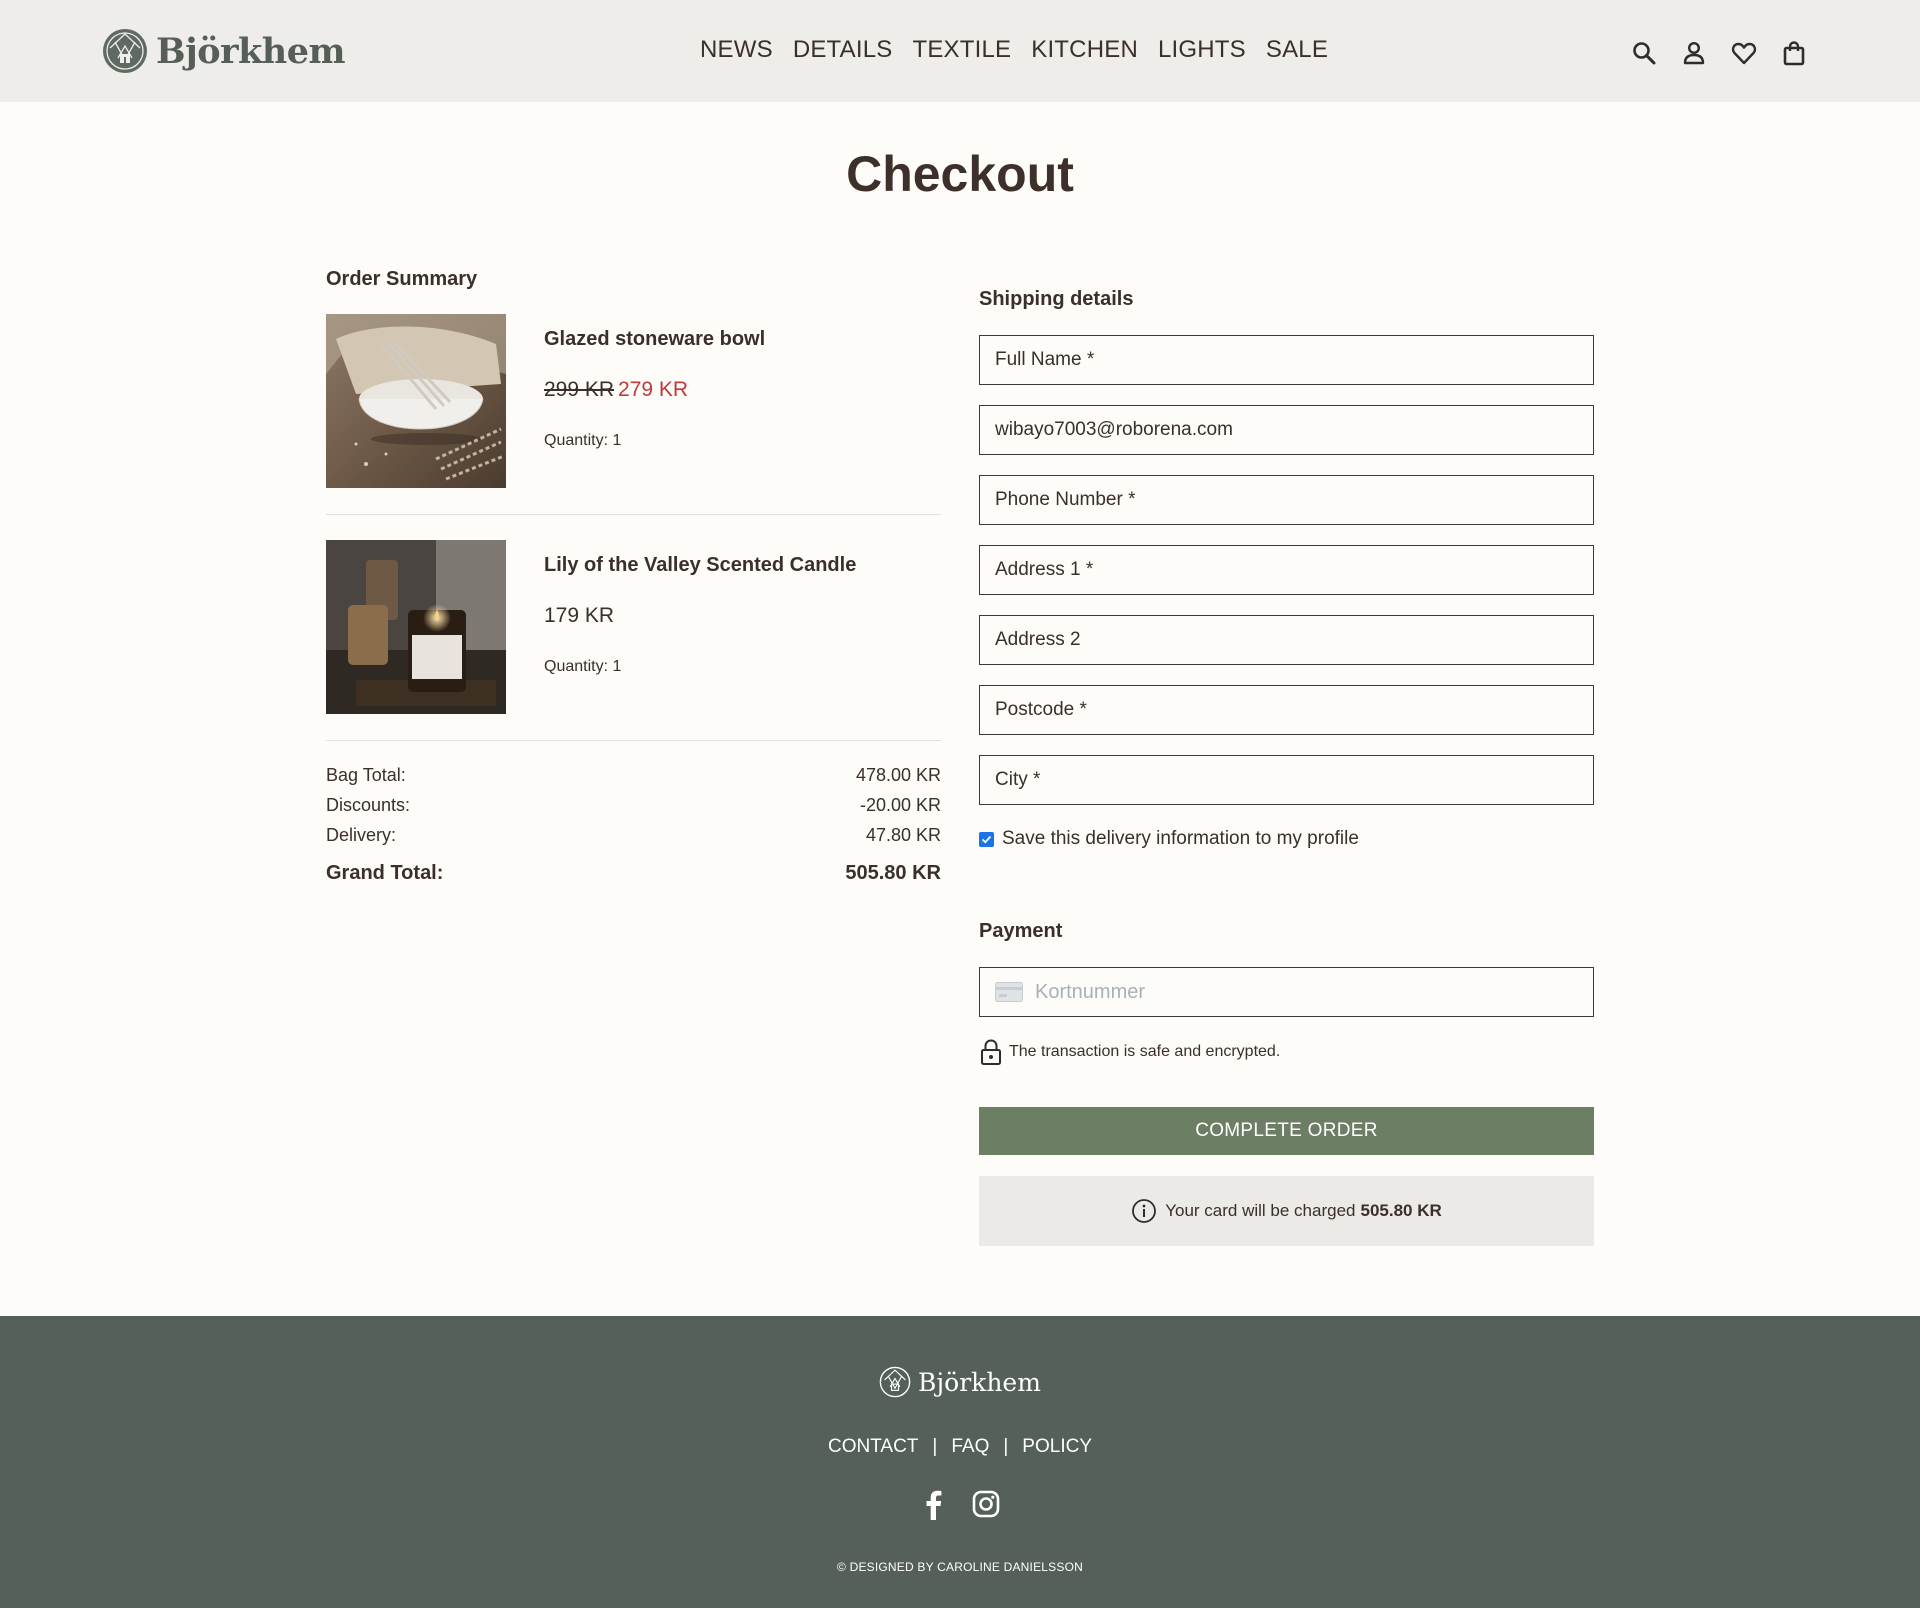  Describe the element at coordinates (1018, 779) in the screenshot. I see `city-placeholder: City *` at that location.